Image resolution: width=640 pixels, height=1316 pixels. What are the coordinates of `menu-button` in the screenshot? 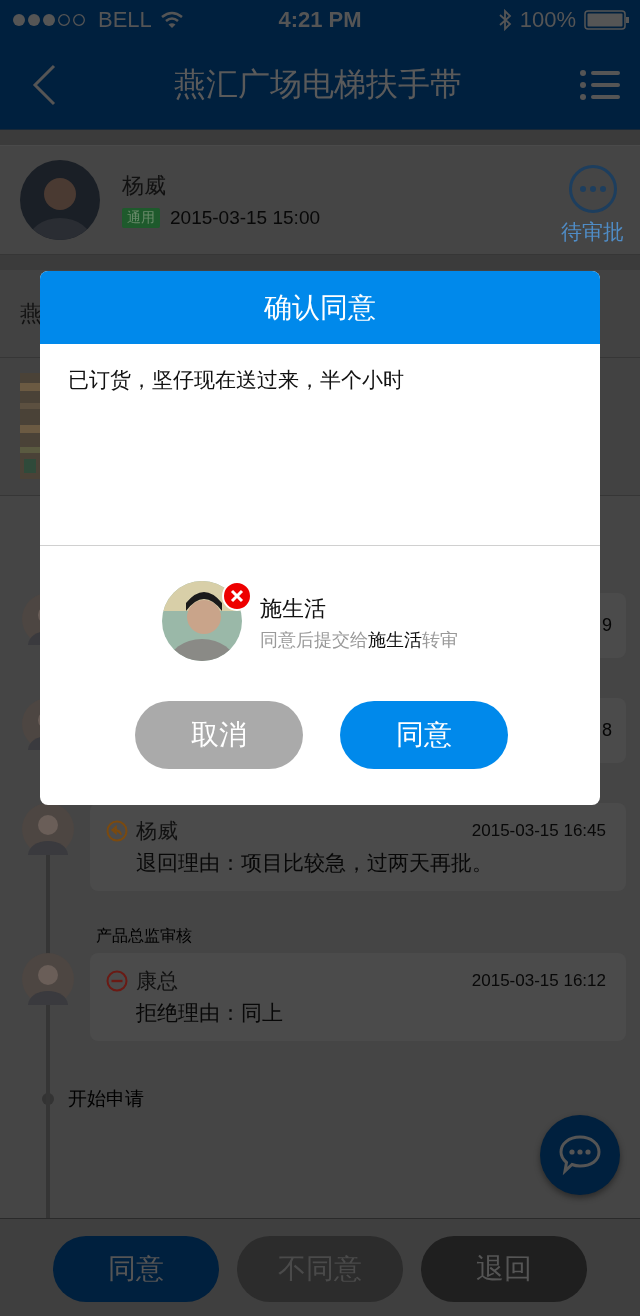 It's located at (600, 84).